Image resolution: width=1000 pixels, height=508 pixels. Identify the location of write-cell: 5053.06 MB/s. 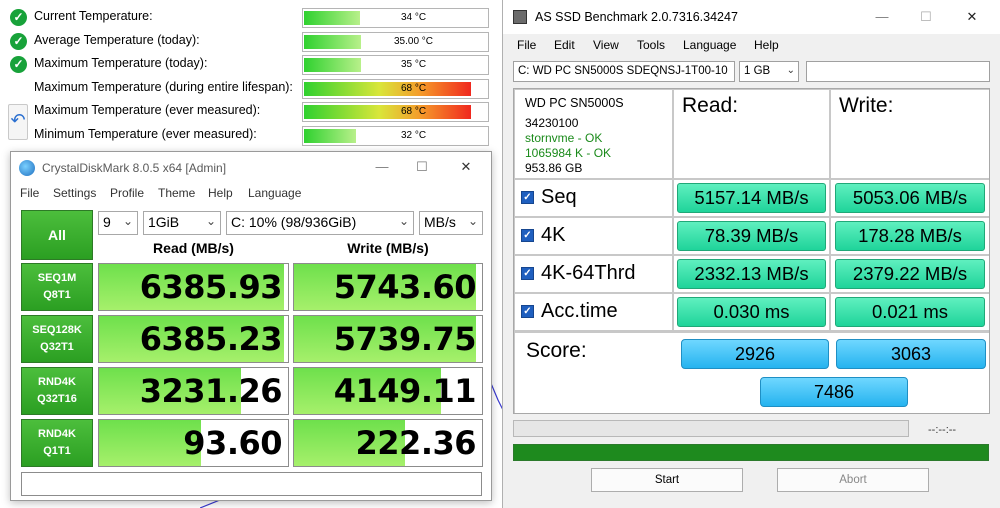
(910, 198).